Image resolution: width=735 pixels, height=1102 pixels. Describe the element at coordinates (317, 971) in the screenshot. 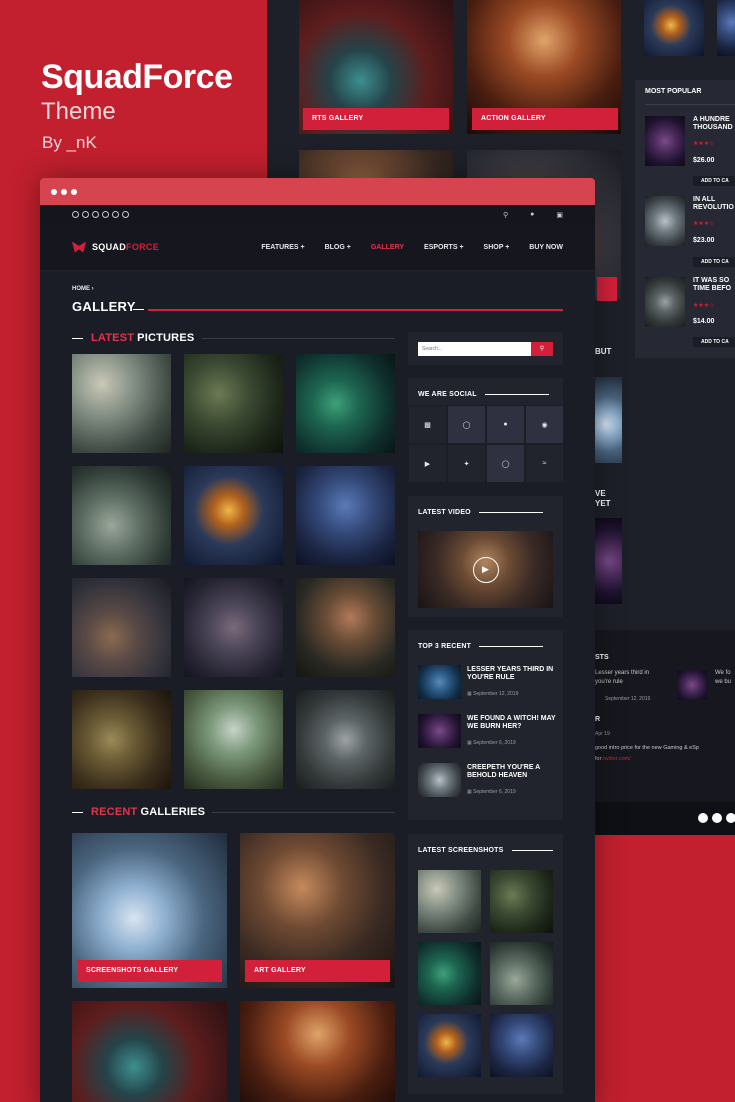

I see `art-gallery-label: ART GALLERY` at that location.